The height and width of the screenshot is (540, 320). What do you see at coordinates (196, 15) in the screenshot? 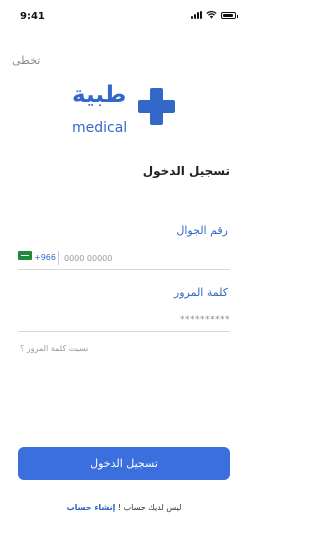
I see `signal-icon` at bounding box center [196, 15].